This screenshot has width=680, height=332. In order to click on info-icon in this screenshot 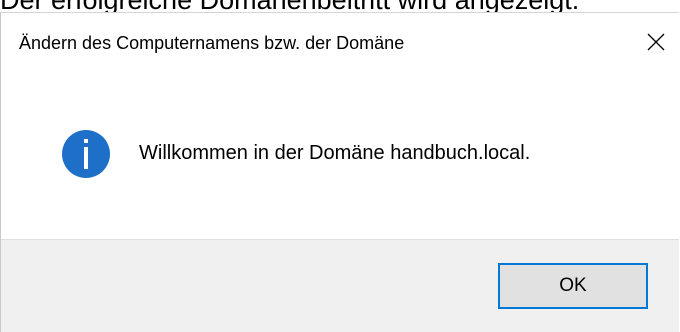, I will do `click(86, 154)`.